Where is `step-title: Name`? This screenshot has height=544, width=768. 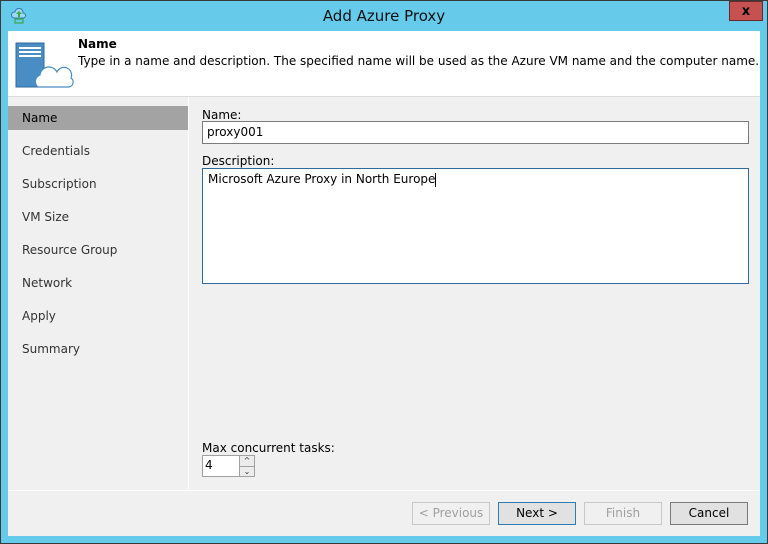 step-title: Name is located at coordinates (97, 44).